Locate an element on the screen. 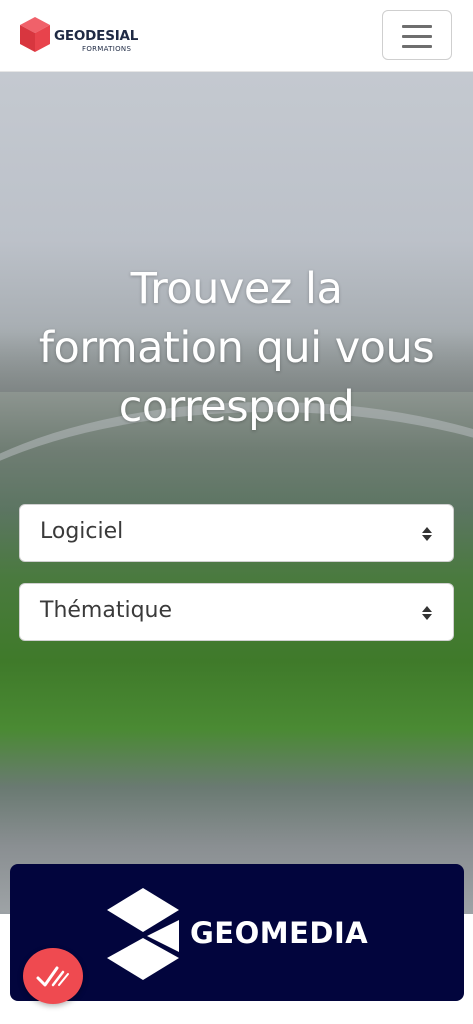 This screenshot has height=1024, width=473. logo-name: GEODESIAL is located at coordinates (96, 36).